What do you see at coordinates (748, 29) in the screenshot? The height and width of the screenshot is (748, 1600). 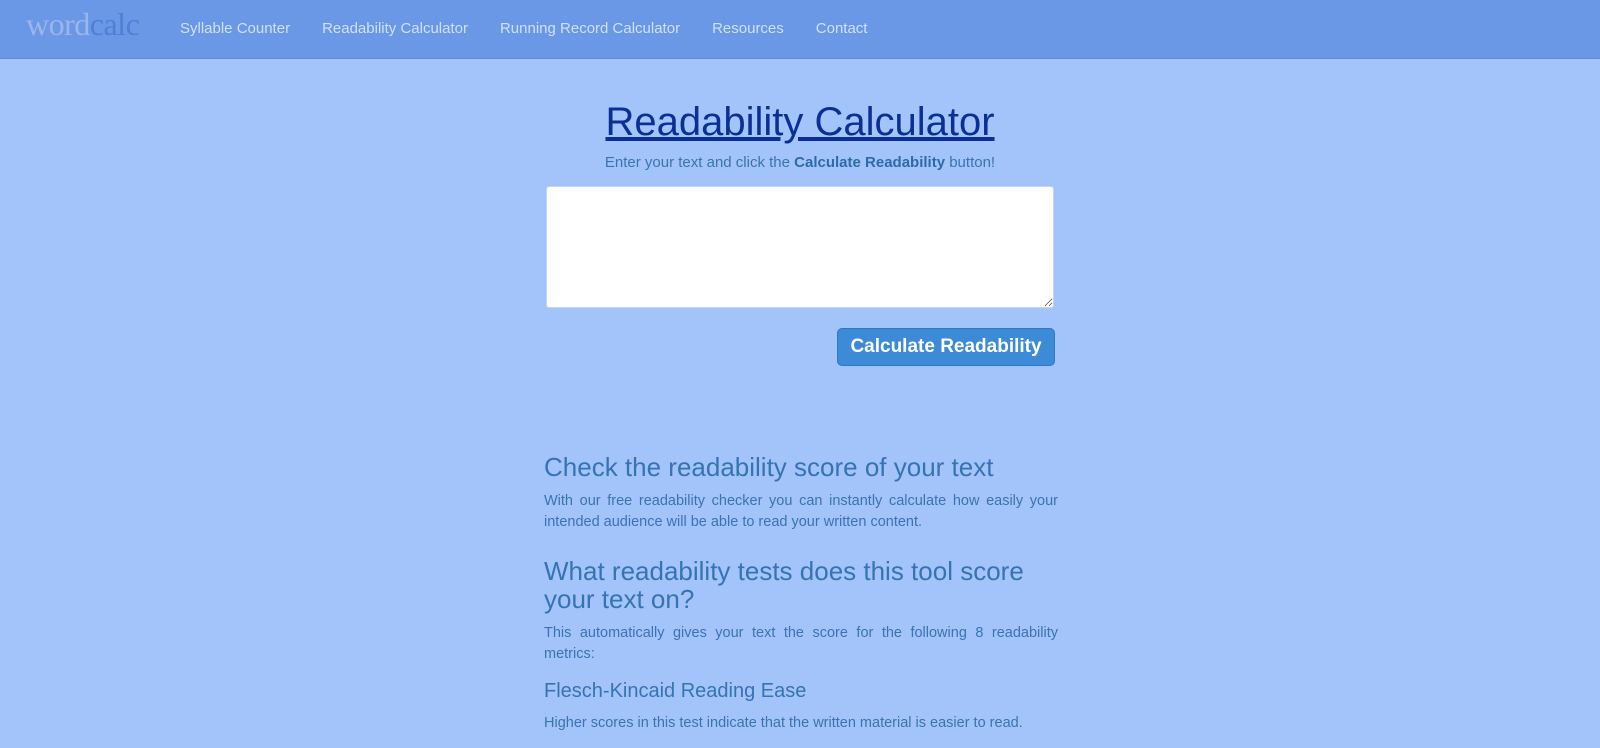 I see `nav-resources: Resources` at bounding box center [748, 29].